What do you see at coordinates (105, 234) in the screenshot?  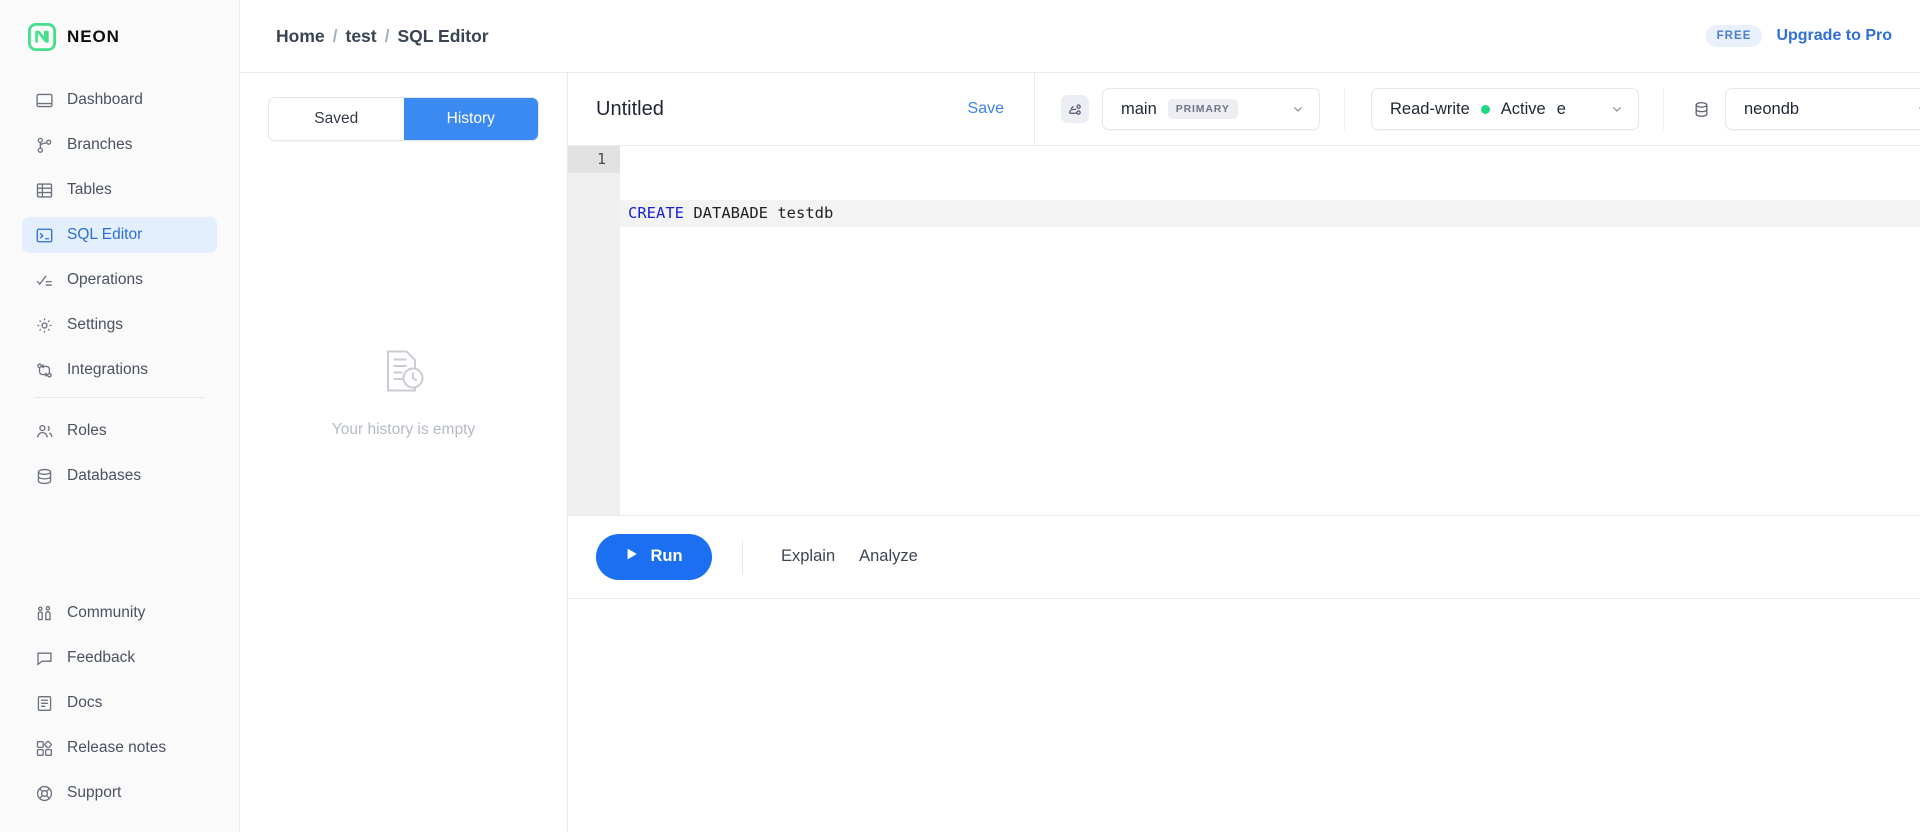 I see `sidebar-item-label: SQL Editor` at bounding box center [105, 234].